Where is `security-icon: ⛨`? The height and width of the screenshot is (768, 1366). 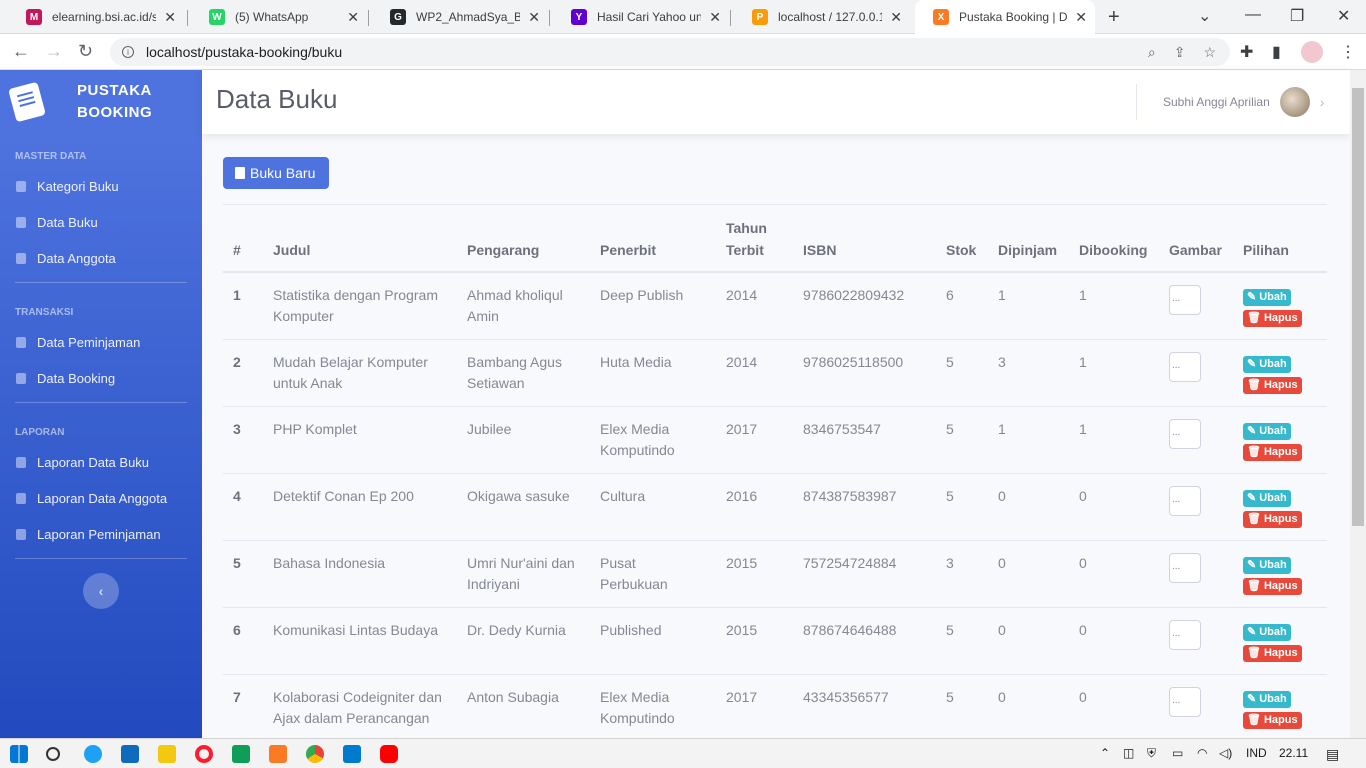 security-icon: ⛨ is located at coordinates (1151, 753).